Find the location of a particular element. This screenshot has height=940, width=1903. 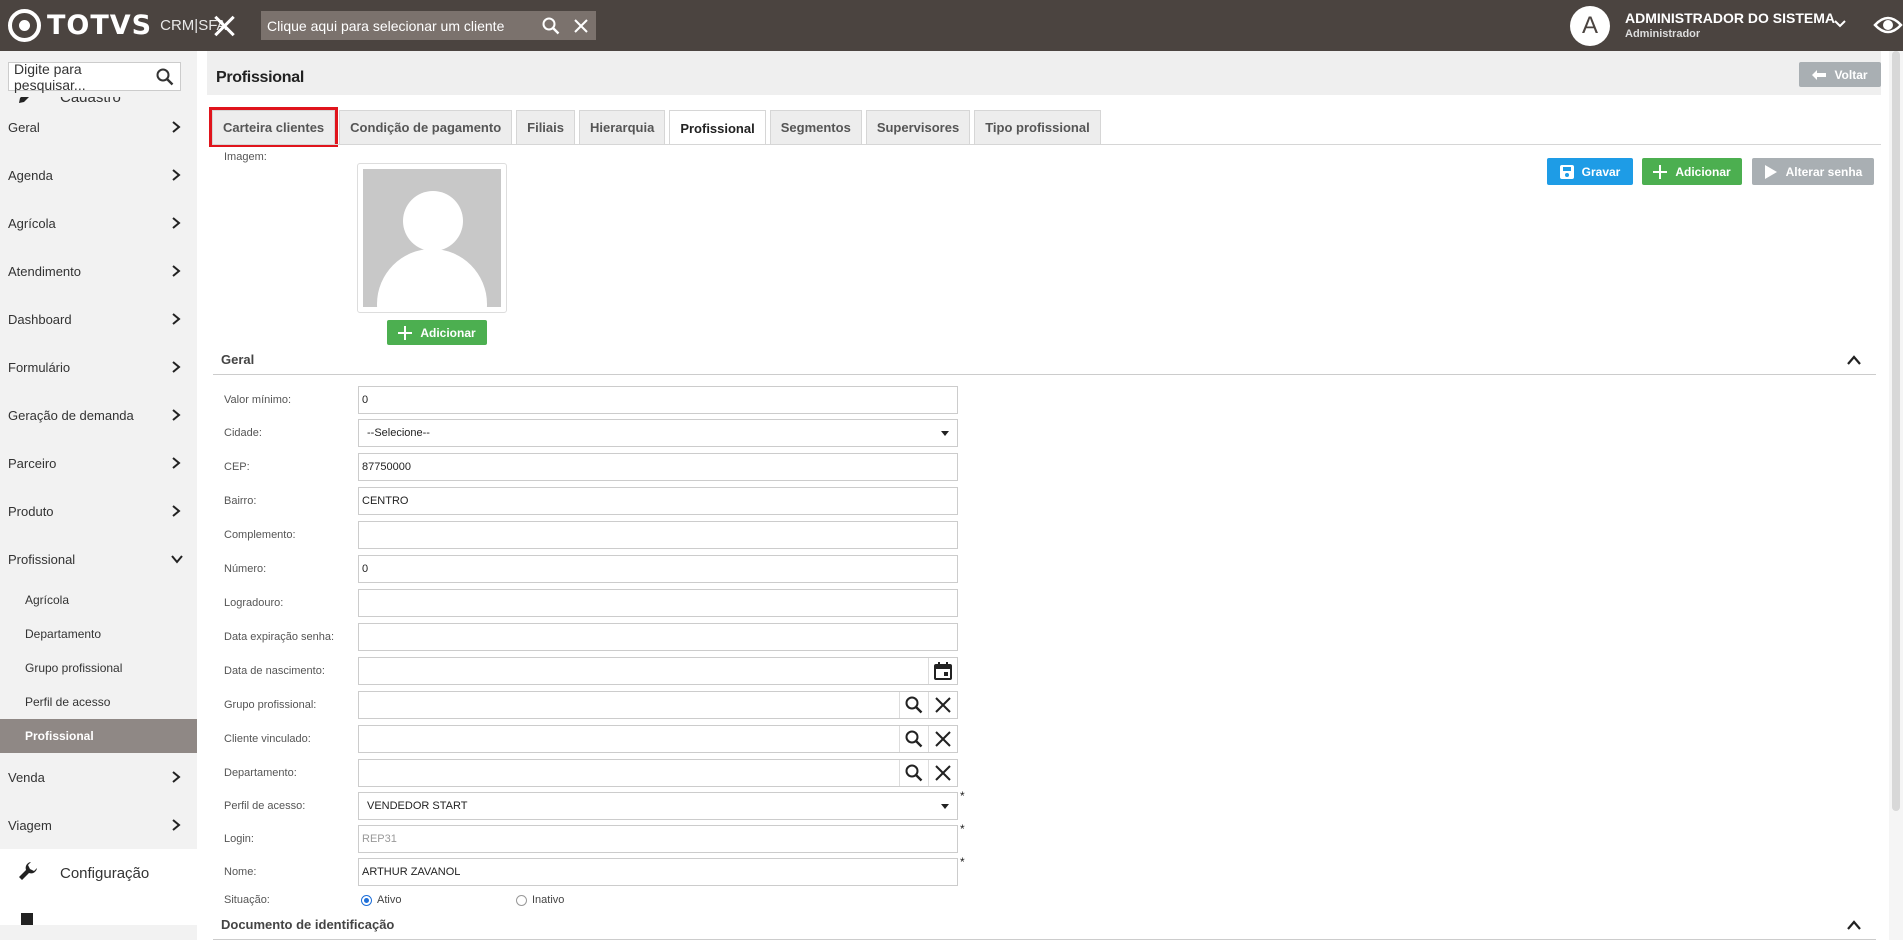

sidebar-item-profissional: Profissional is located at coordinates (98, 559).